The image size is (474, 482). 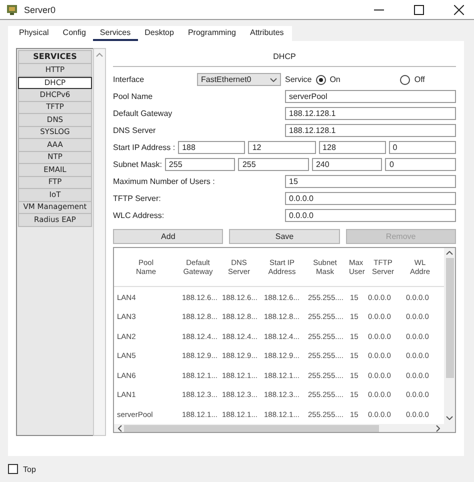 What do you see at coordinates (412, 79) in the screenshot?
I see `radio-option: Off` at bounding box center [412, 79].